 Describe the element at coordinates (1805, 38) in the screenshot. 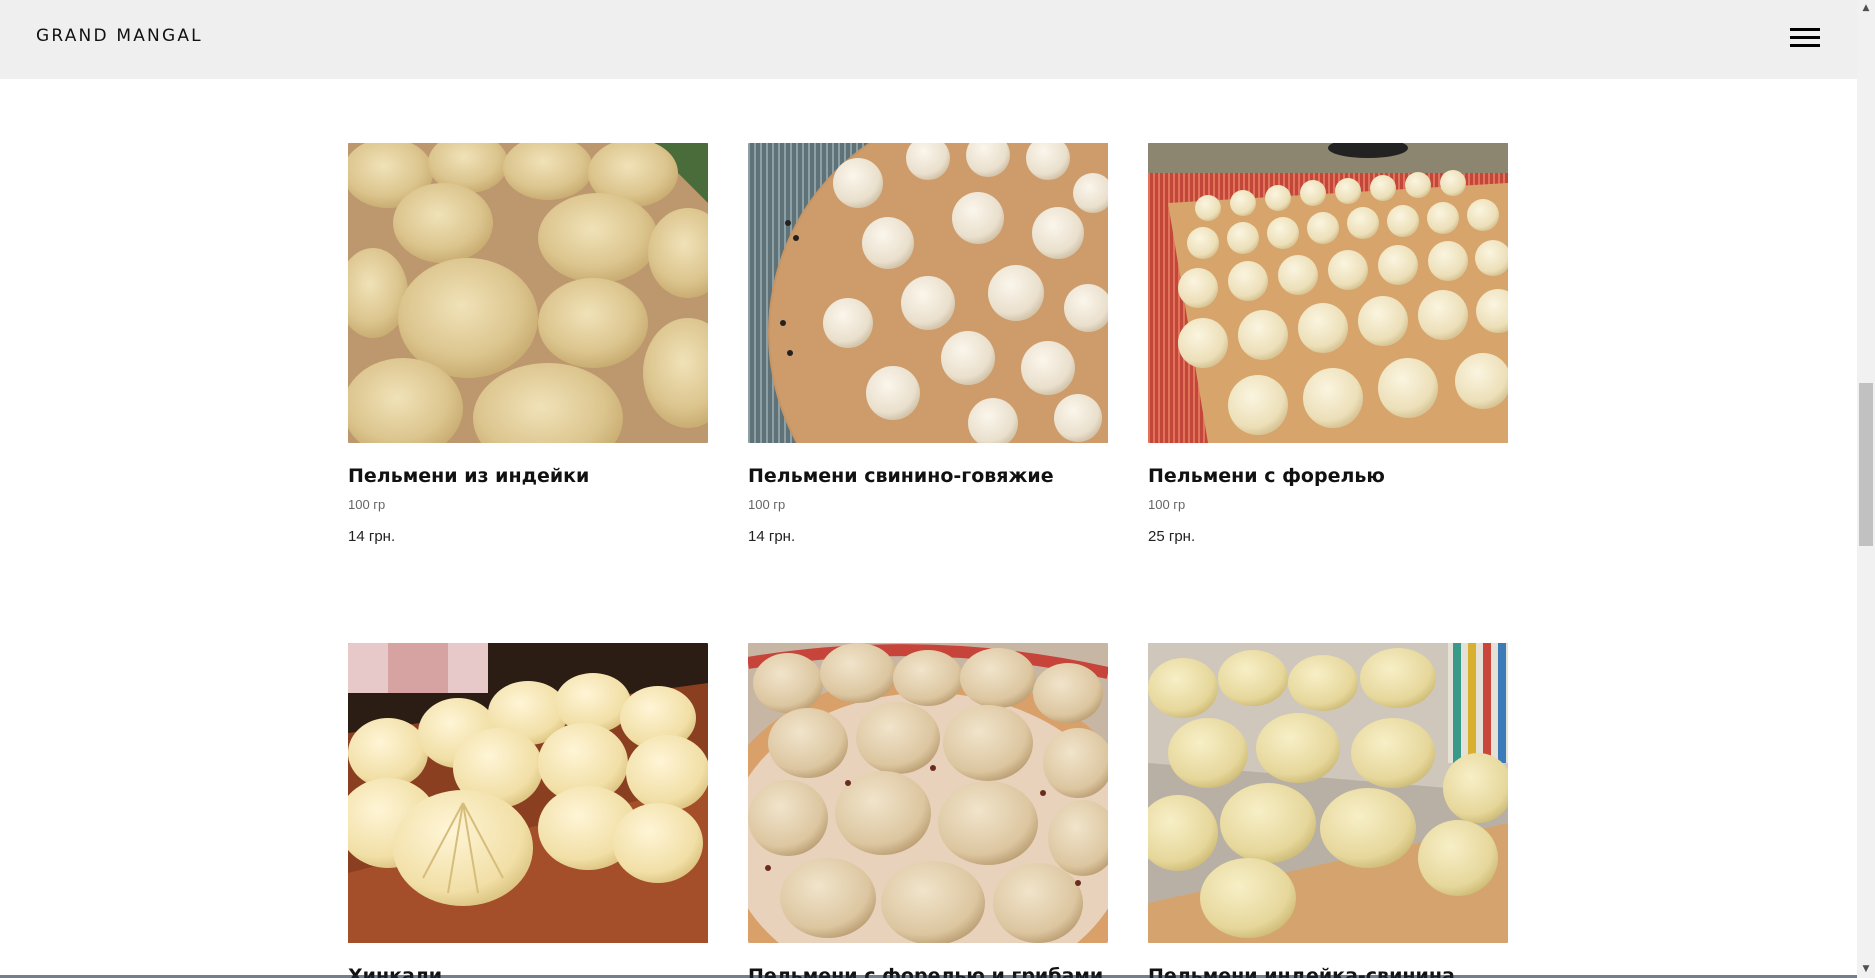

I see `hamburger-menu-icon` at that location.